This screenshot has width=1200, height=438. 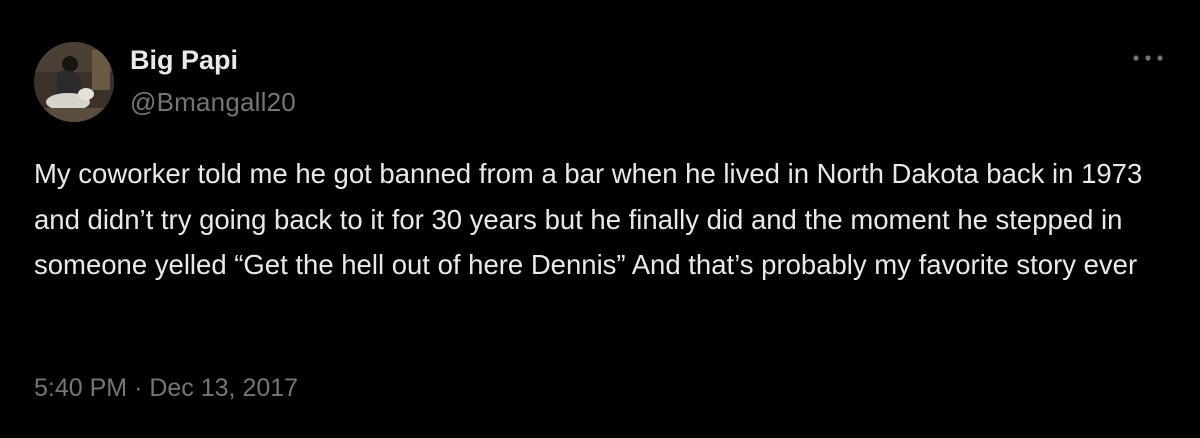 What do you see at coordinates (213, 102) in the screenshot?
I see `user-handle: @Bmangall20` at bounding box center [213, 102].